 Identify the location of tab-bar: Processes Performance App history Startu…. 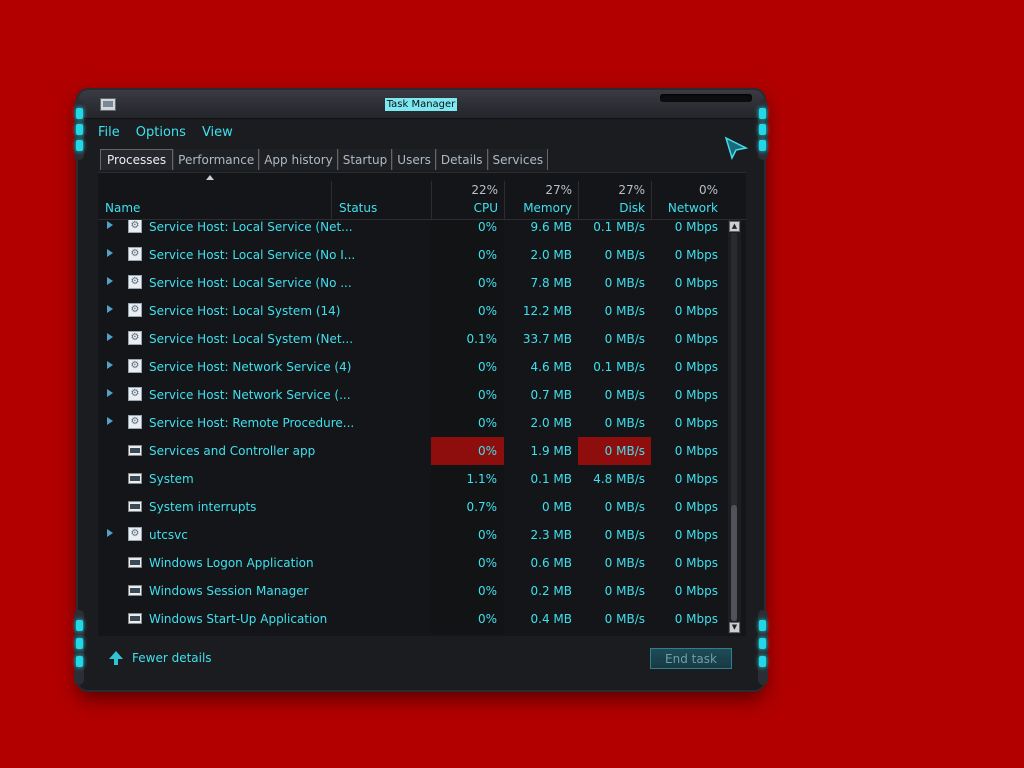
(324, 159).